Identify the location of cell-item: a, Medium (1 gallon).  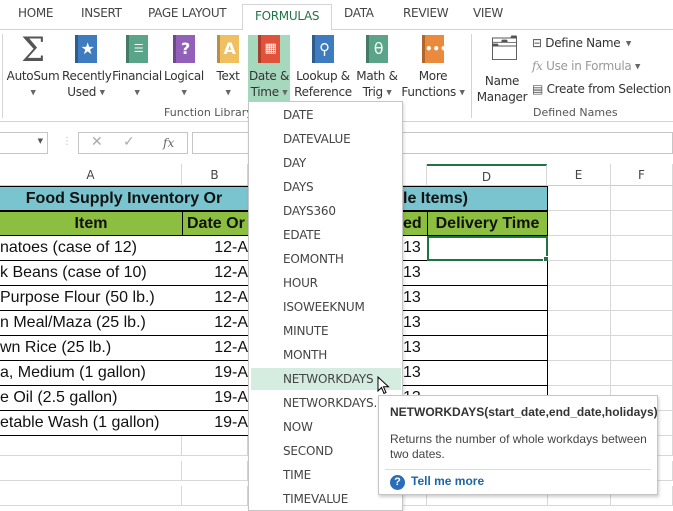
(91, 373).